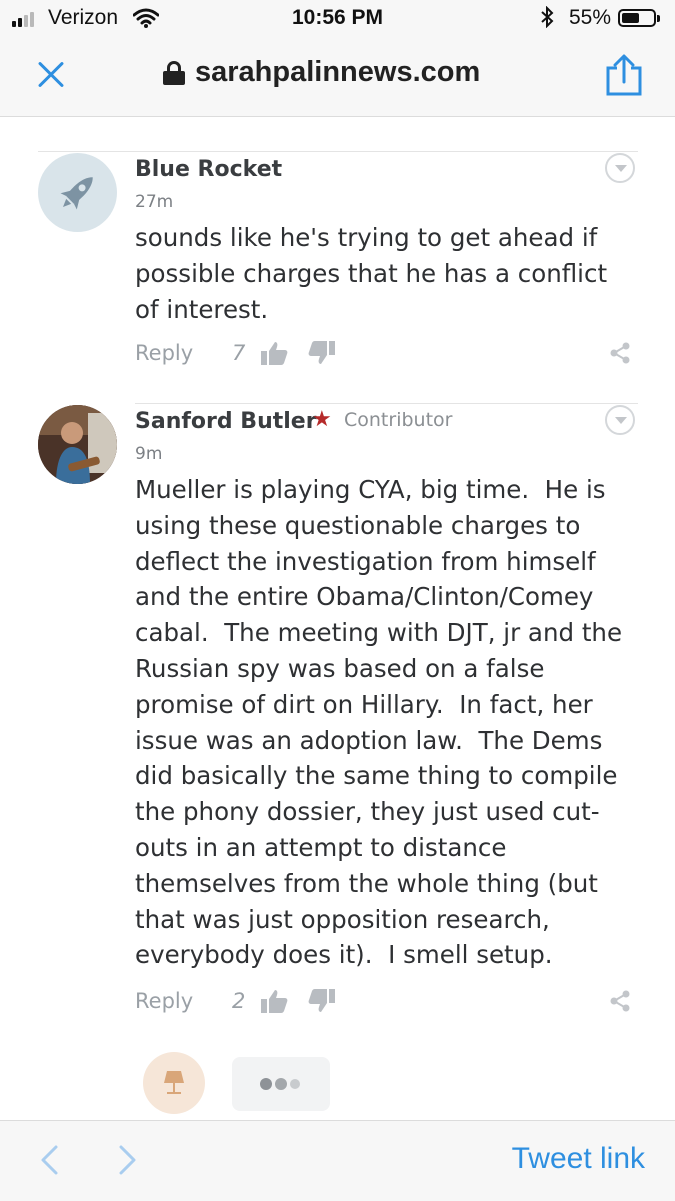 Image resolution: width=675 pixels, height=1201 pixels. I want to click on bluetooth-icon, so click(547, 17).